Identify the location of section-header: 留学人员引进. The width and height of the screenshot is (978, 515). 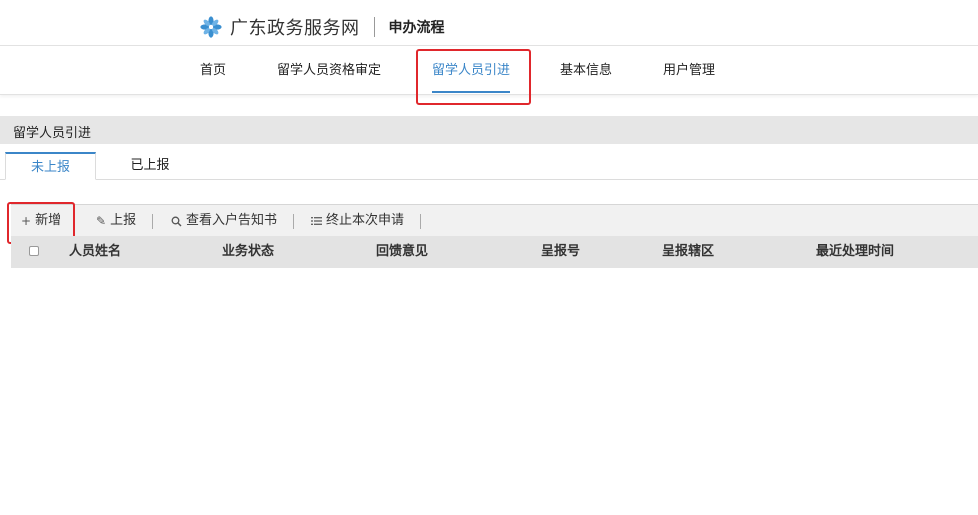
(489, 130).